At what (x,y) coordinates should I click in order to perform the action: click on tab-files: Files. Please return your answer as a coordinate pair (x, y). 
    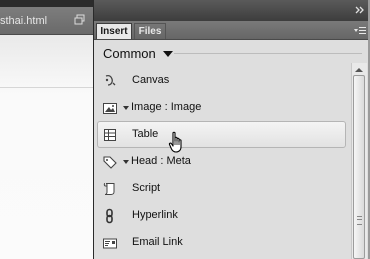
    Looking at the image, I should click on (150, 31).